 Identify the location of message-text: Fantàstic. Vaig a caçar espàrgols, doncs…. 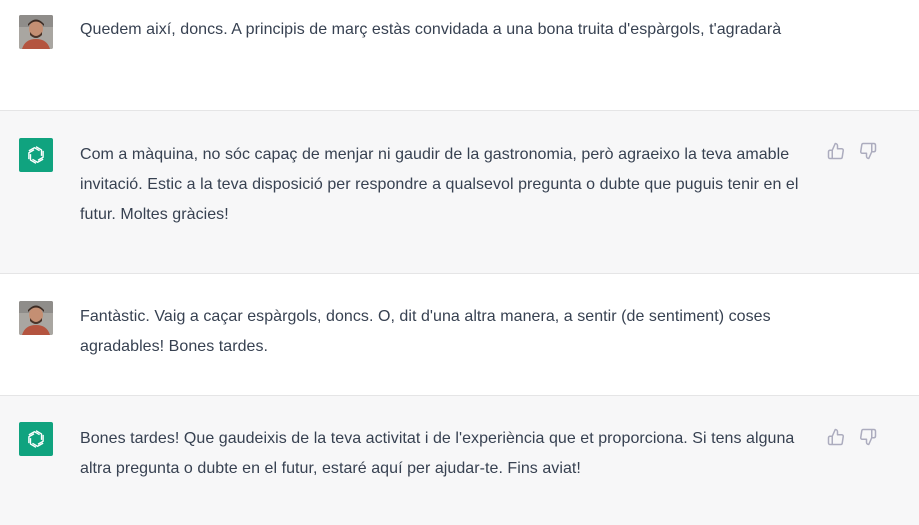
(425, 331).